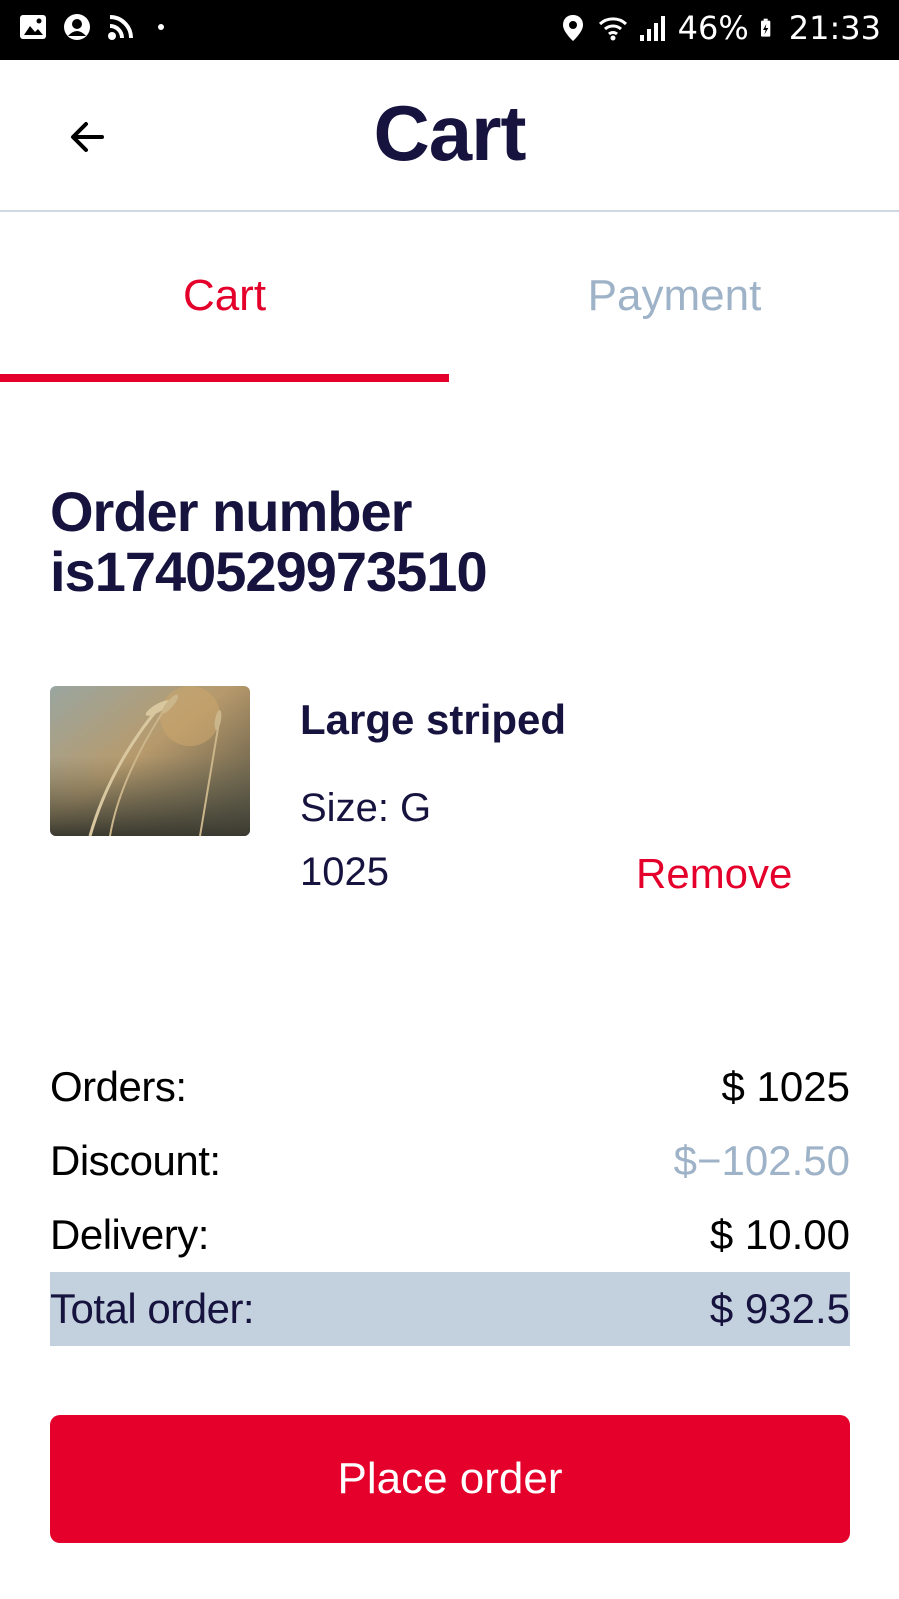  Describe the element at coordinates (33, 27) in the screenshot. I see `image-icon` at that location.